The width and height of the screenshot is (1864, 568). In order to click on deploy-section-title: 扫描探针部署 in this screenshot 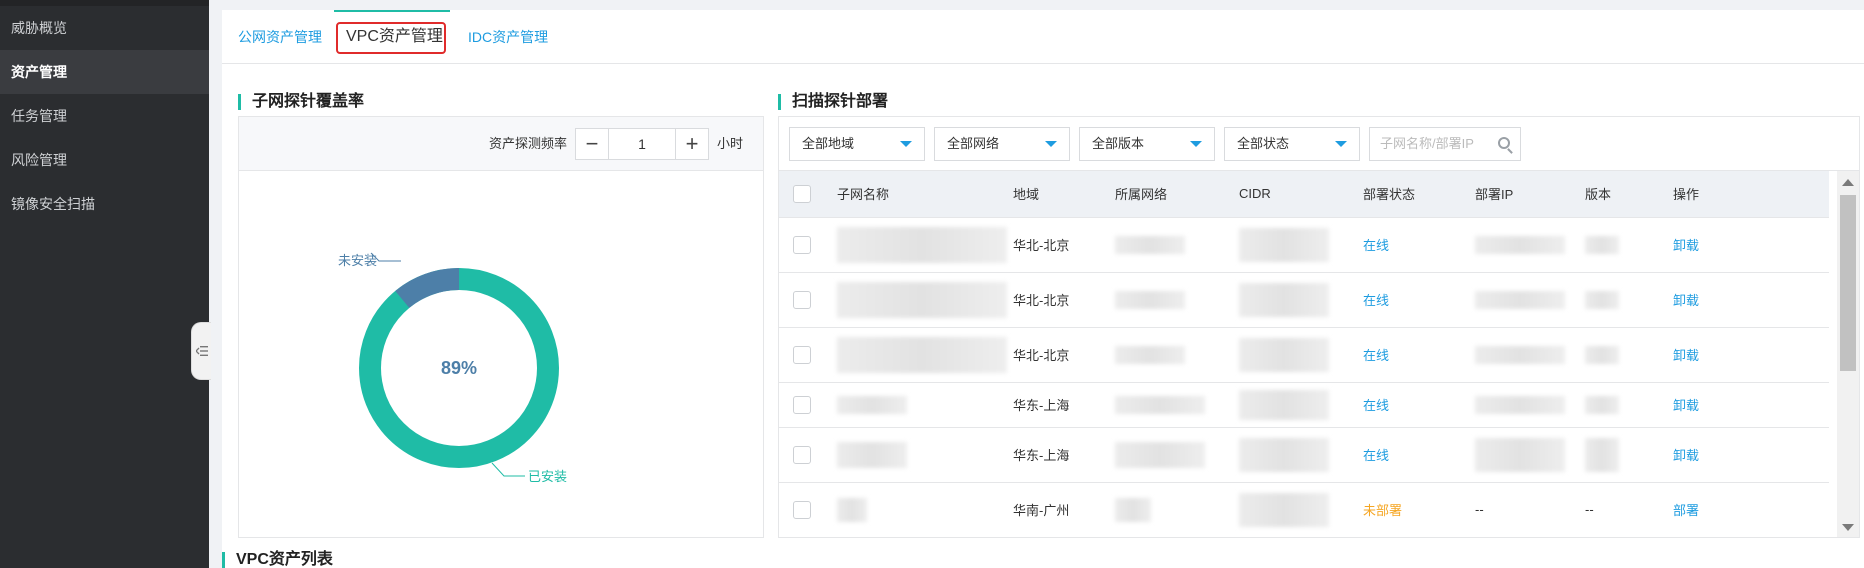, I will do `click(833, 102)`.